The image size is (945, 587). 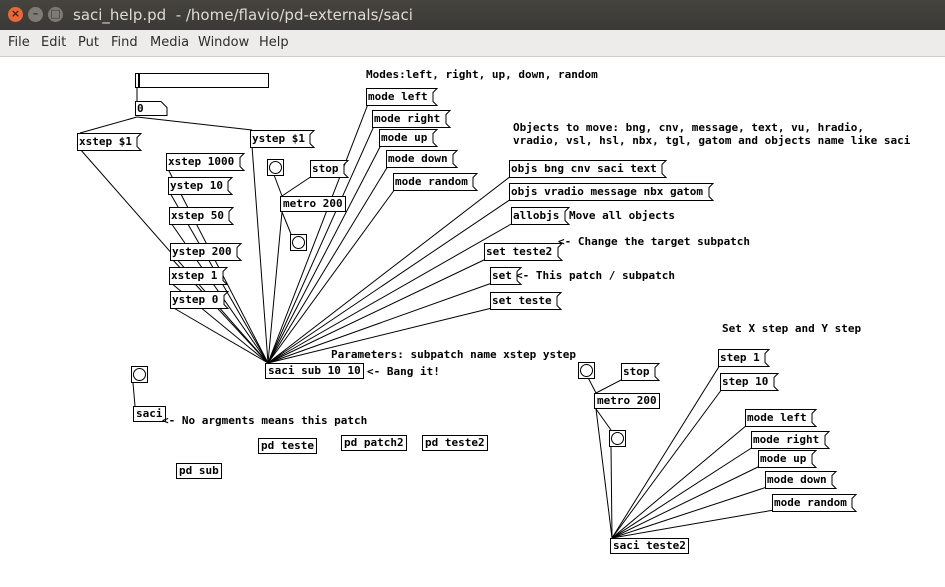 I want to click on msg-stop-2: stop, so click(x=641, y=372).